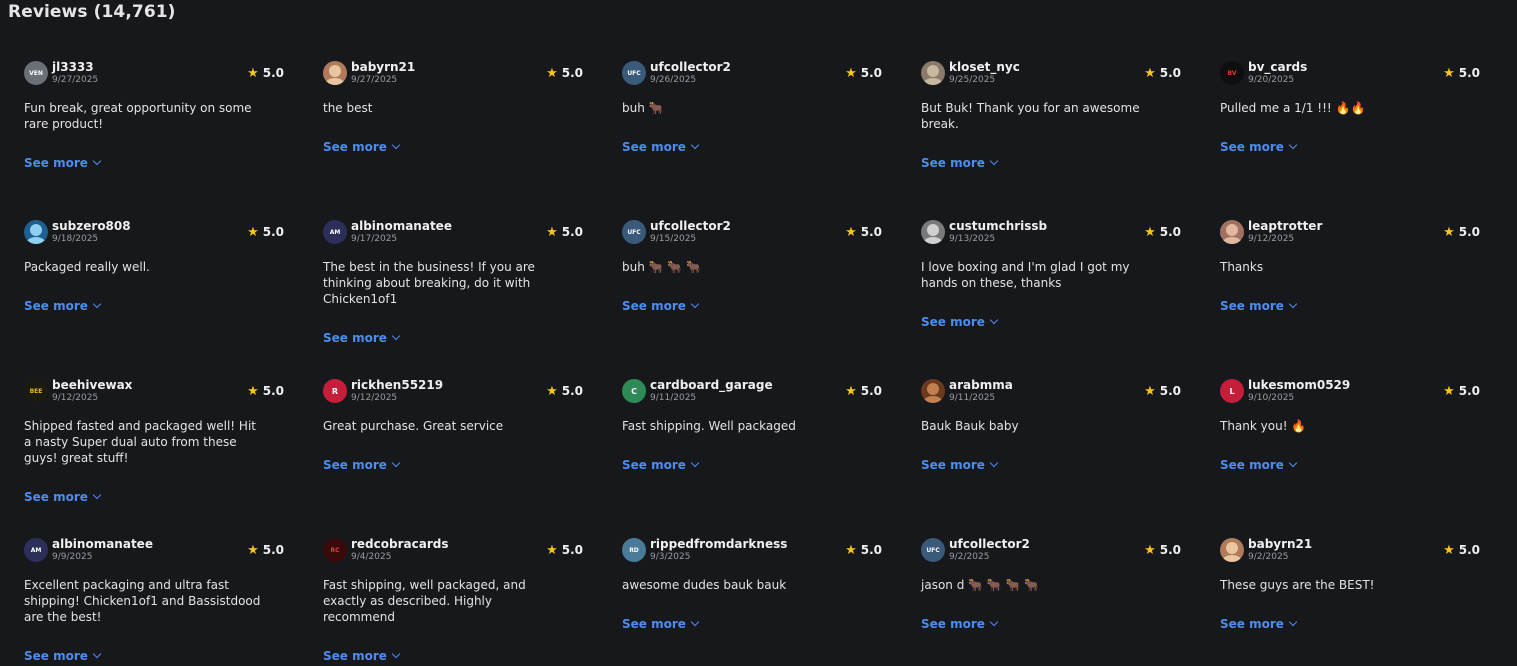  I want to click on review-username: redcobracards, so click(399, 544).